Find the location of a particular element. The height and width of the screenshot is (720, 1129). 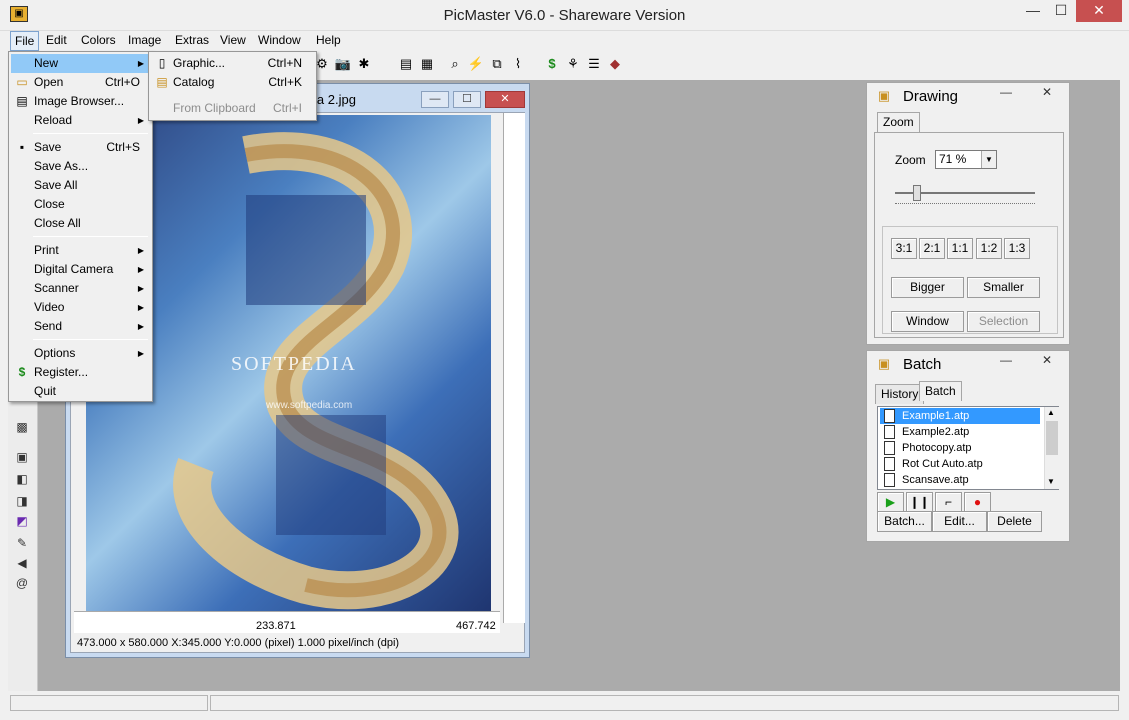

tab-zoom: Zoom is located at coordinates (898, 122).